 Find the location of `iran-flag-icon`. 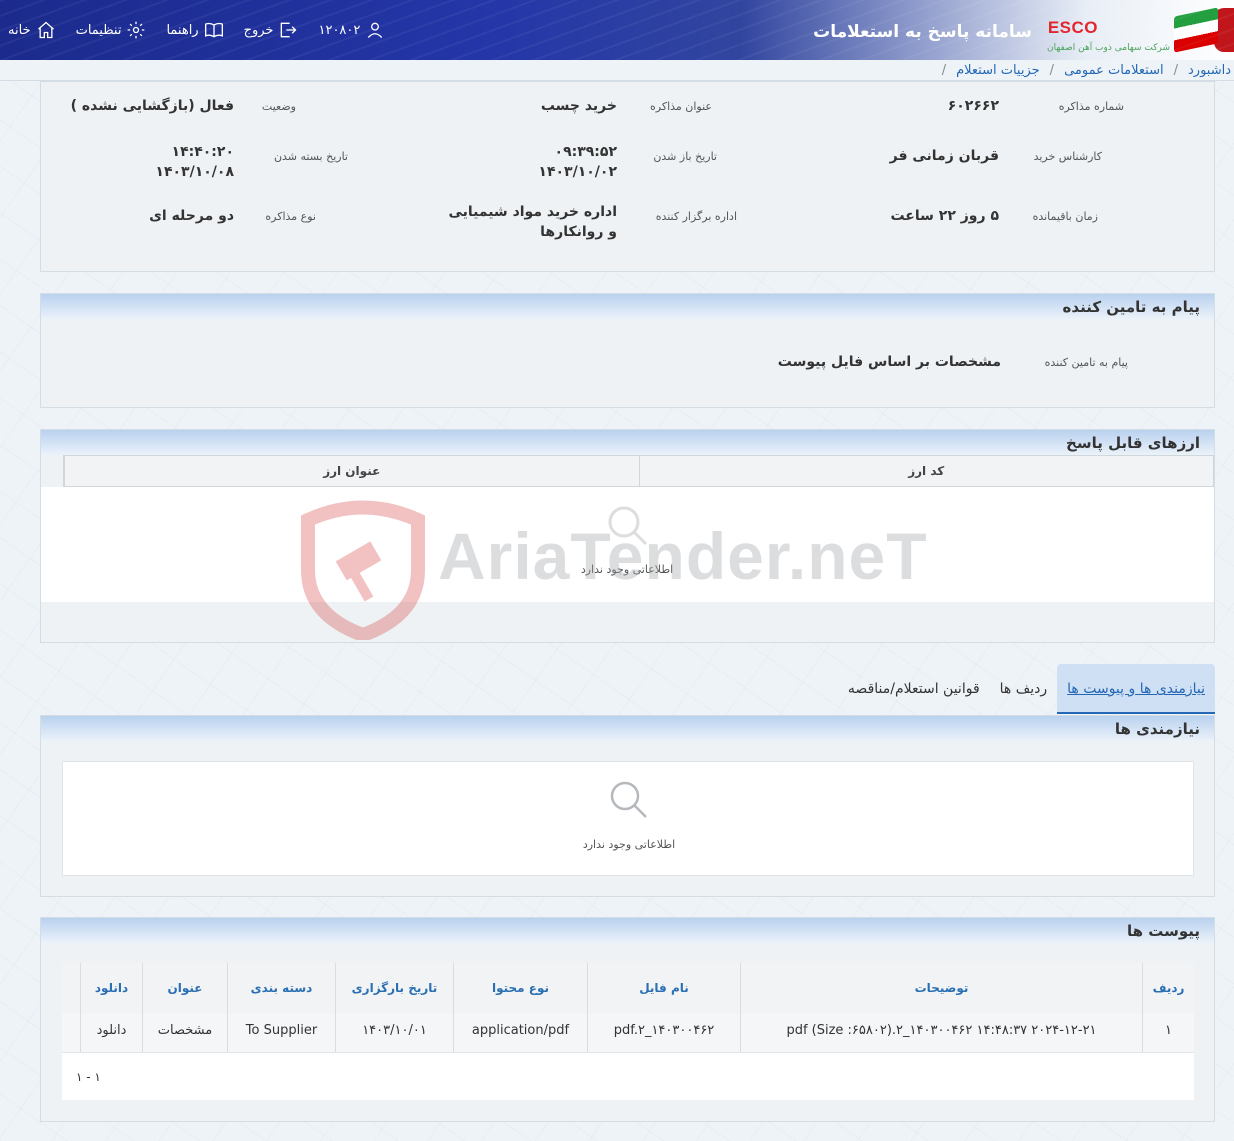

iran-flag-icon is located at coordinates (1196, 30).